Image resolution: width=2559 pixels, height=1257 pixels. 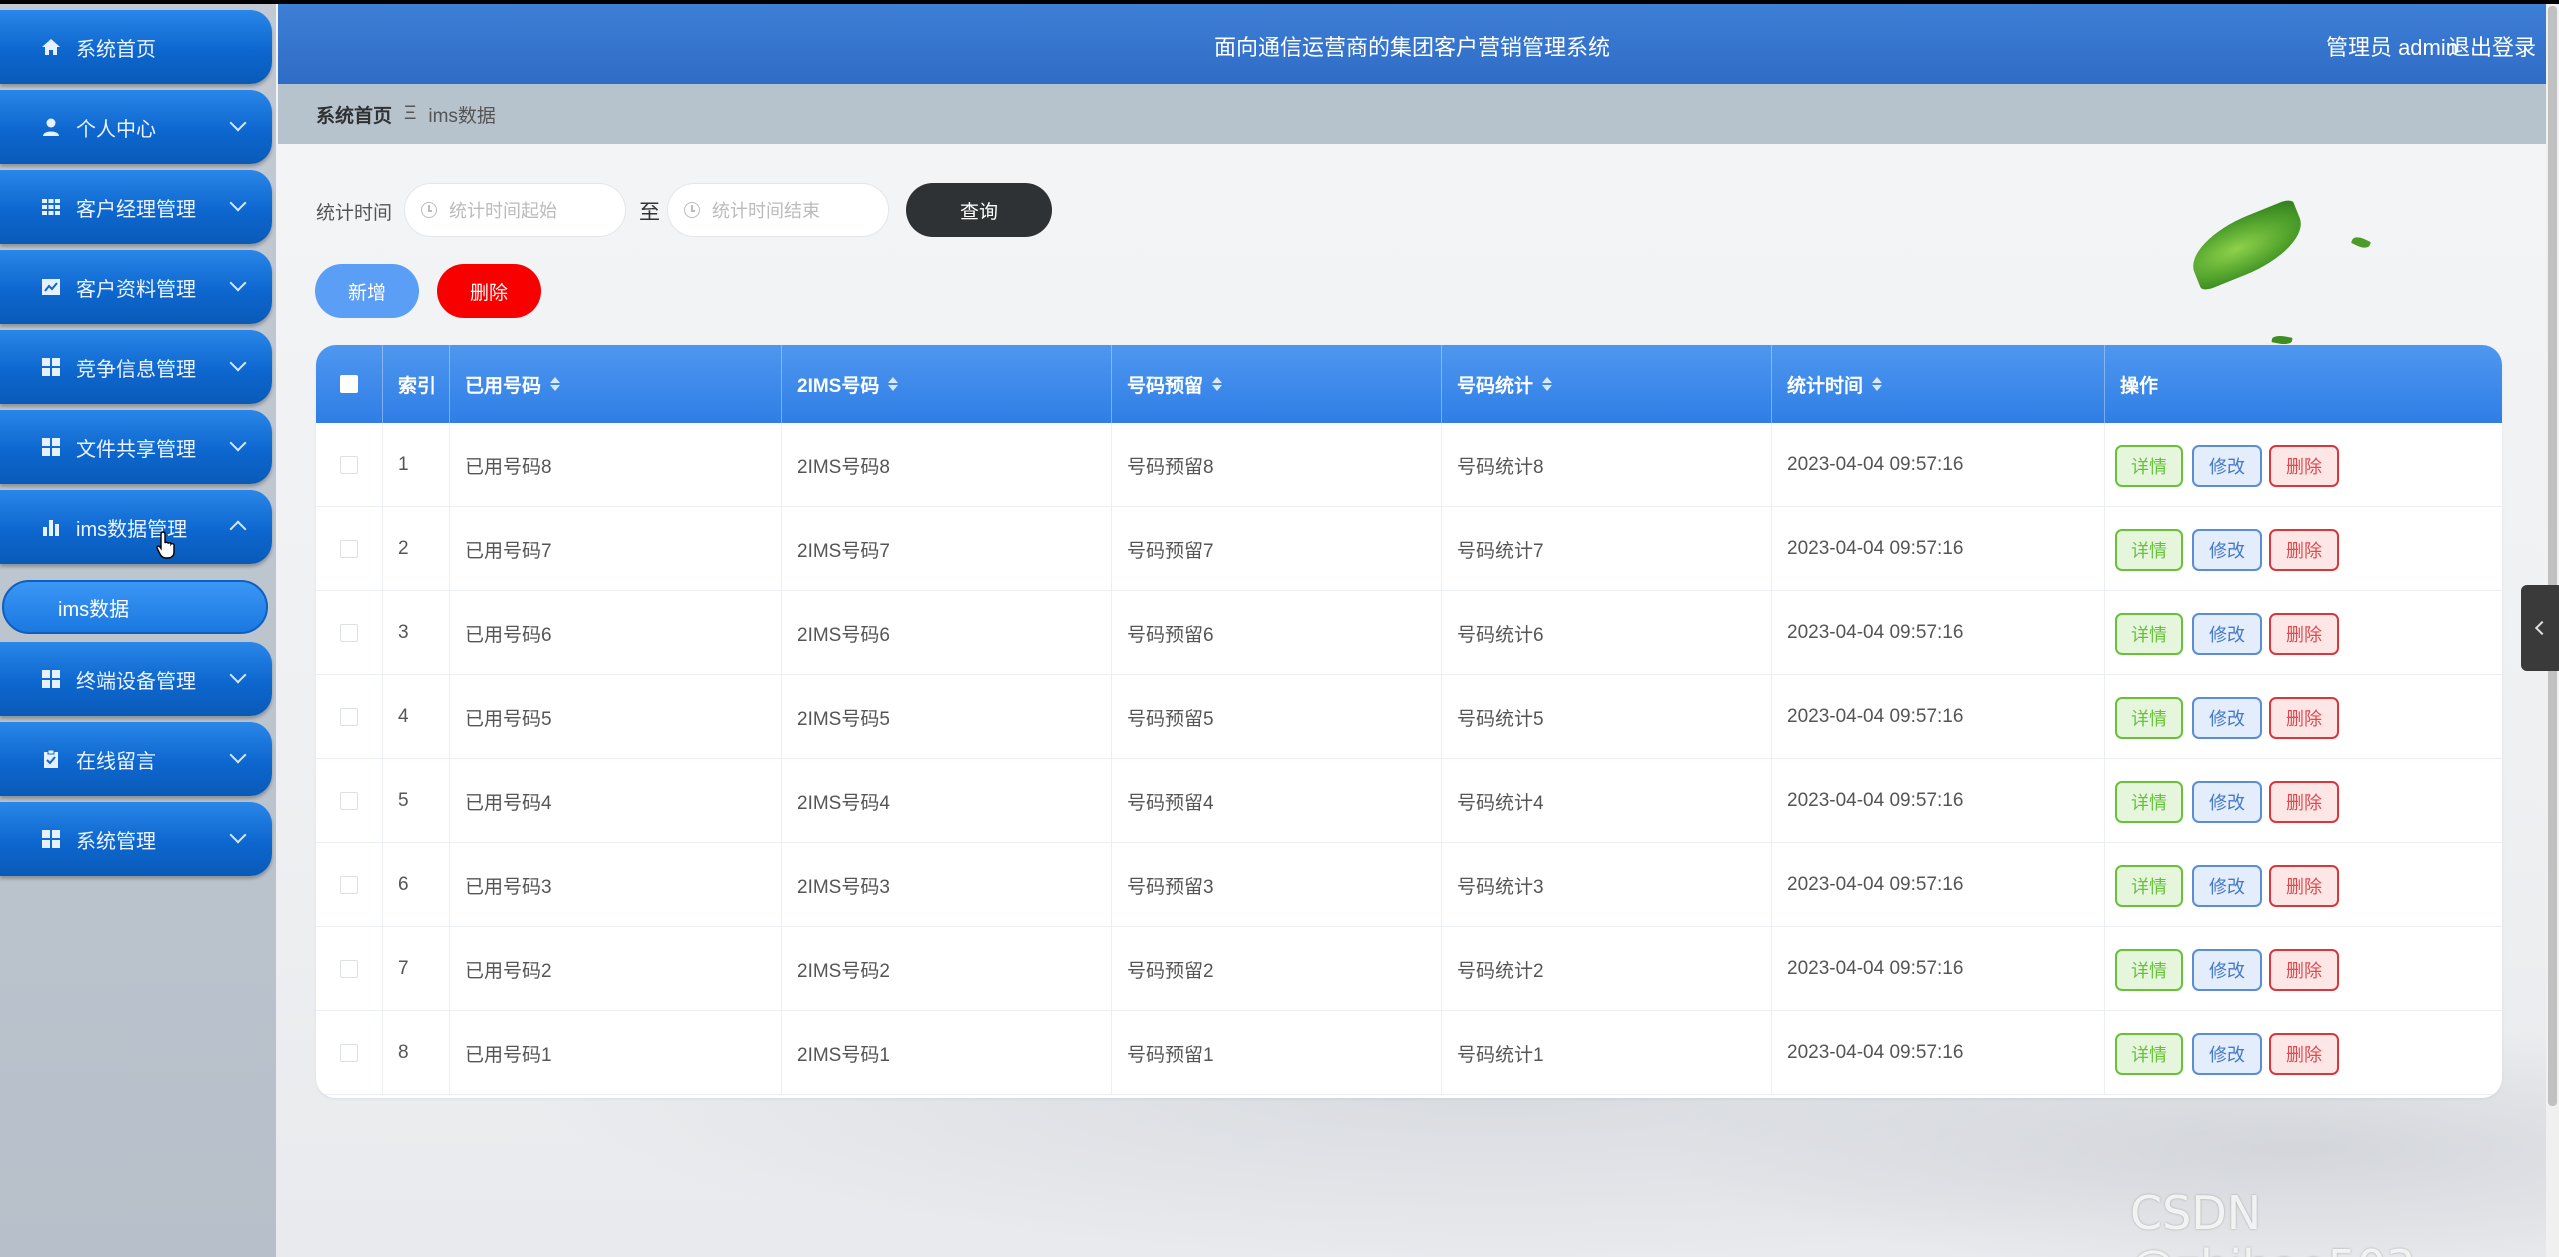 What do you see at coordinates (116, 129) in the screenshot?
I see `sidebar-item-label: 个人中心` at bounding box center [116, 129].